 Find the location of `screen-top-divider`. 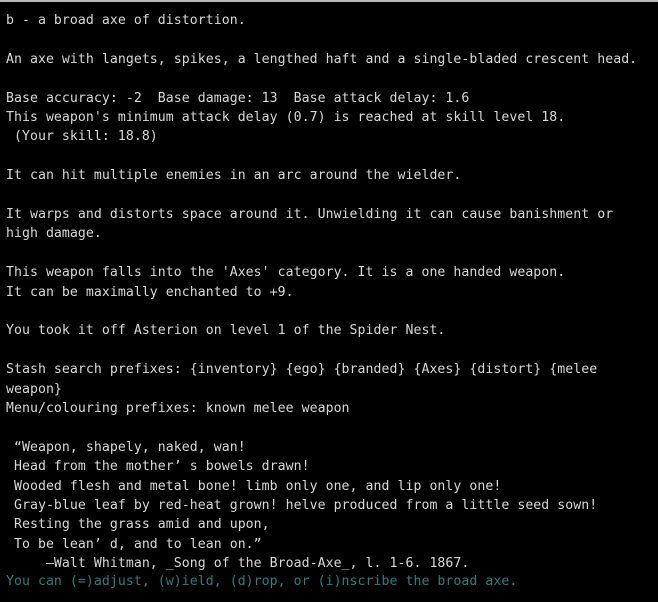

screen-top-divider is located at coordinates (329, 1).